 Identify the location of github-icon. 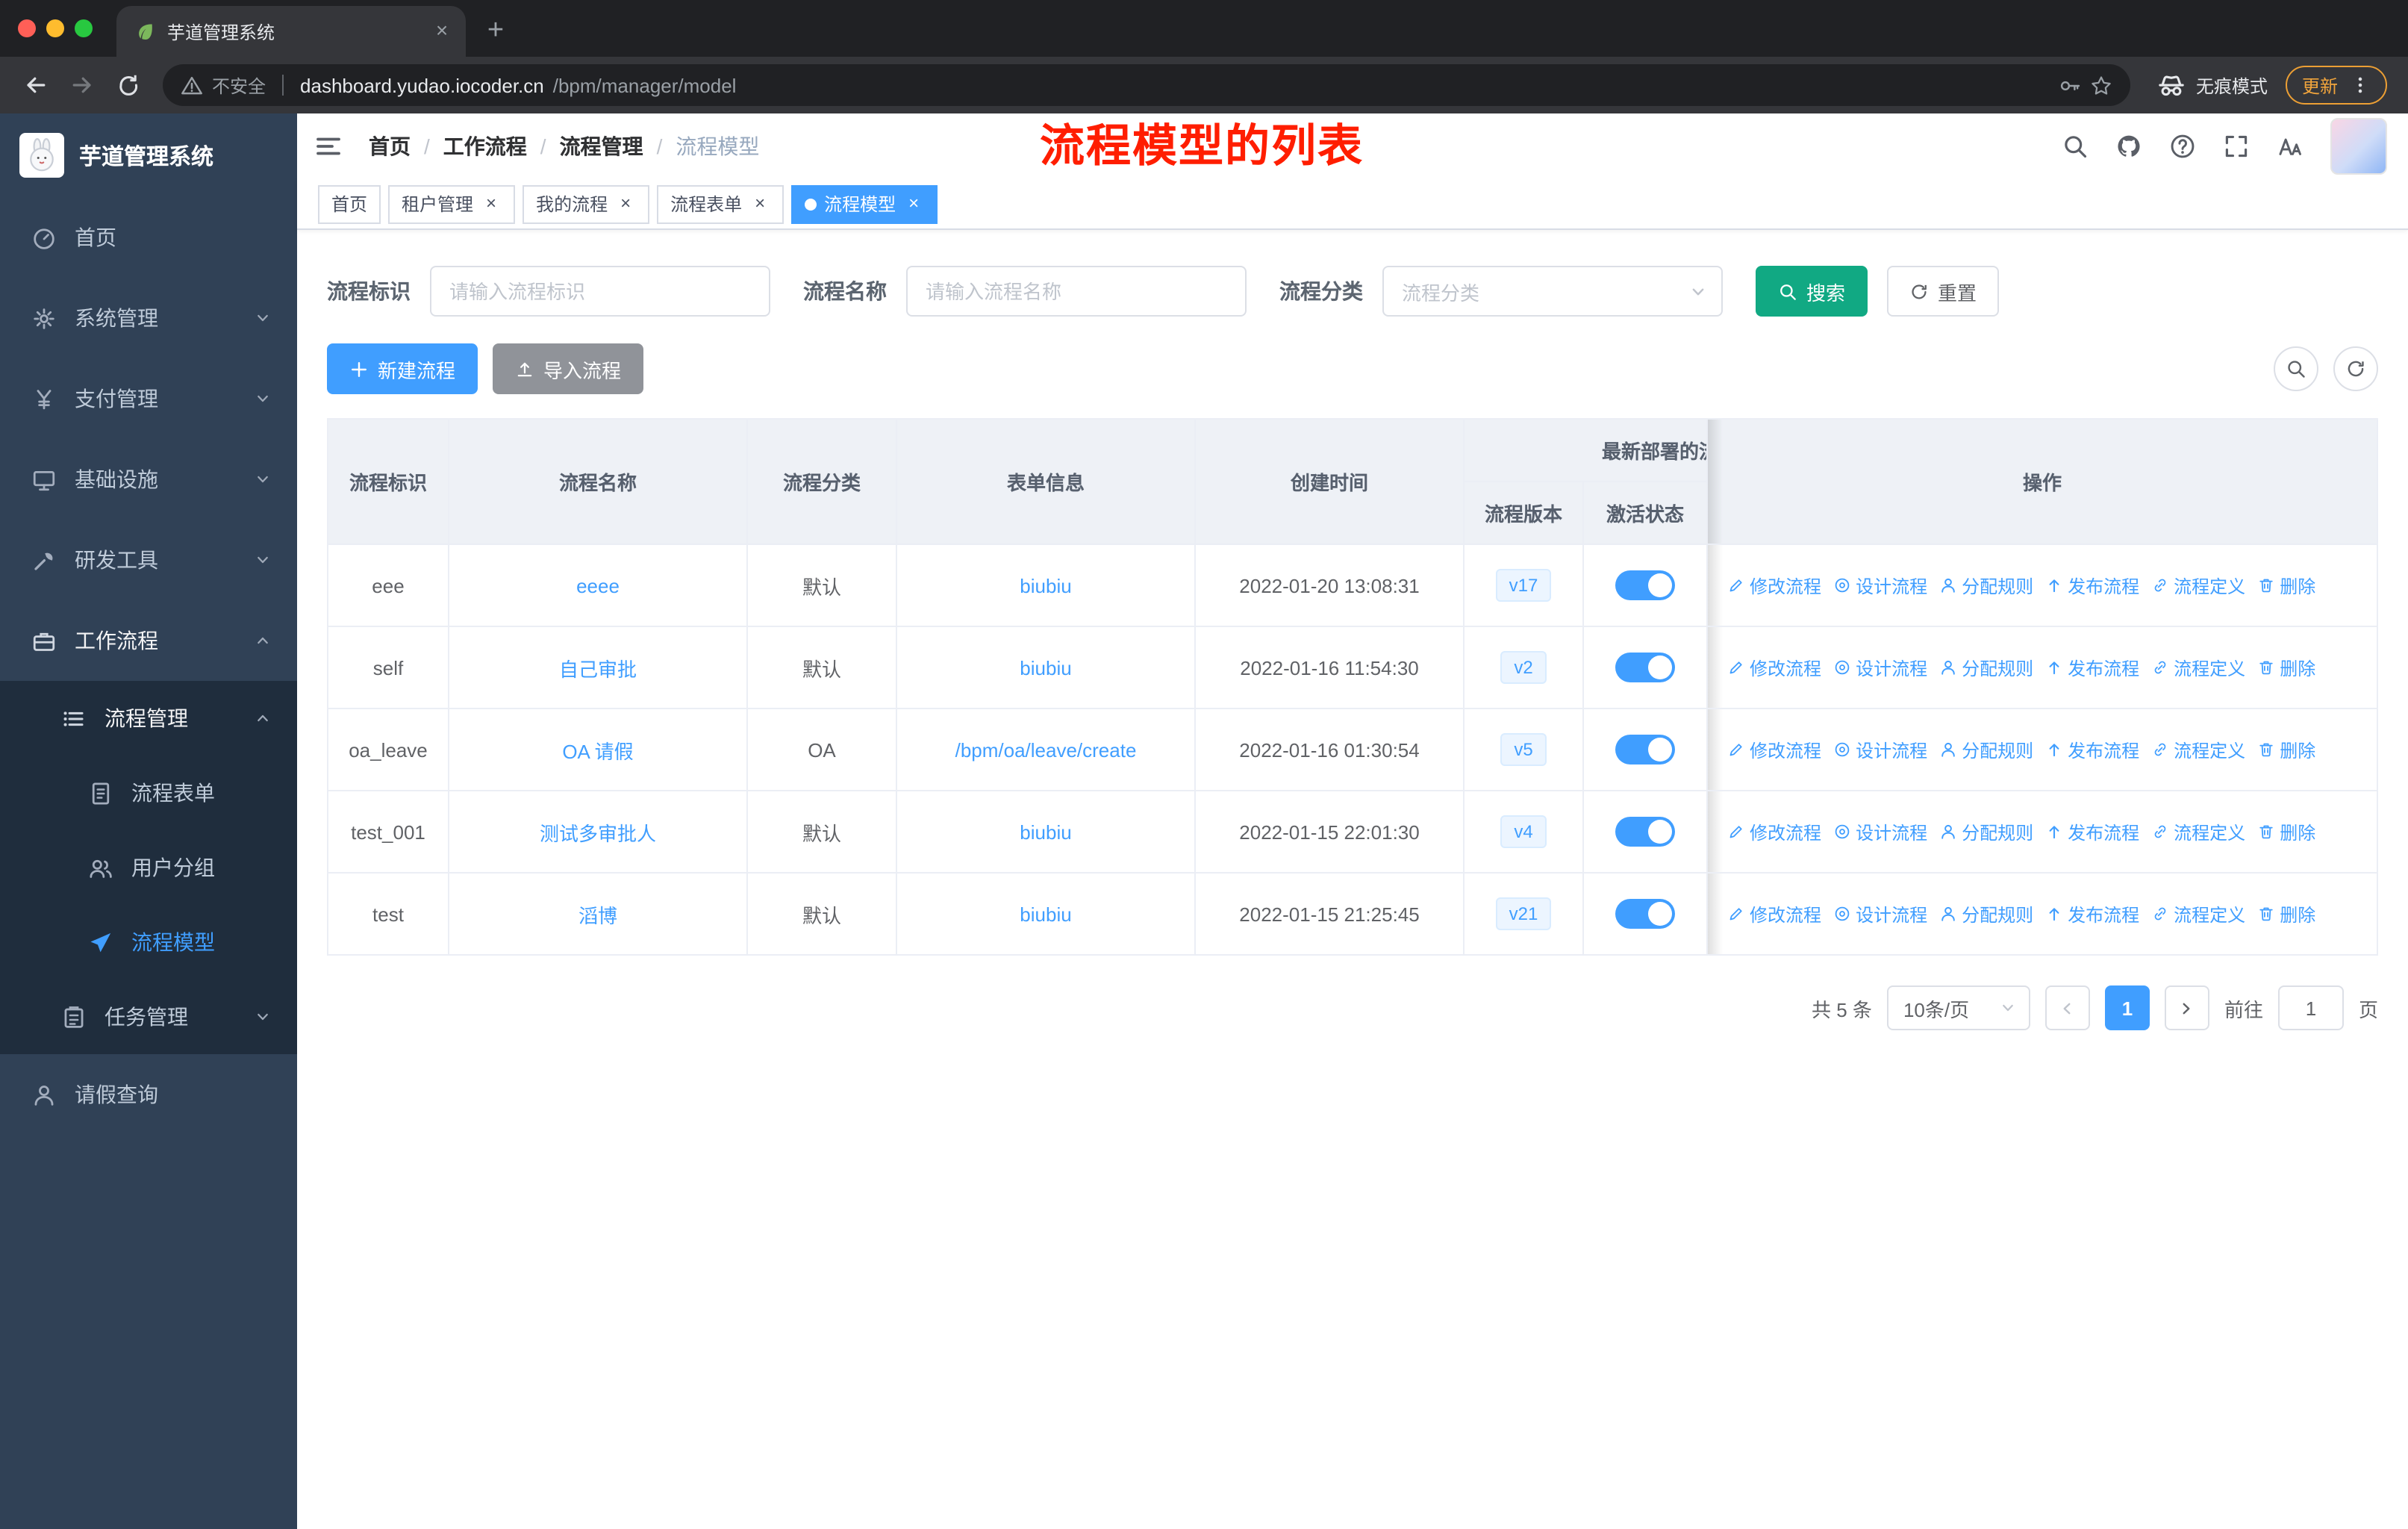
(2128, 146).